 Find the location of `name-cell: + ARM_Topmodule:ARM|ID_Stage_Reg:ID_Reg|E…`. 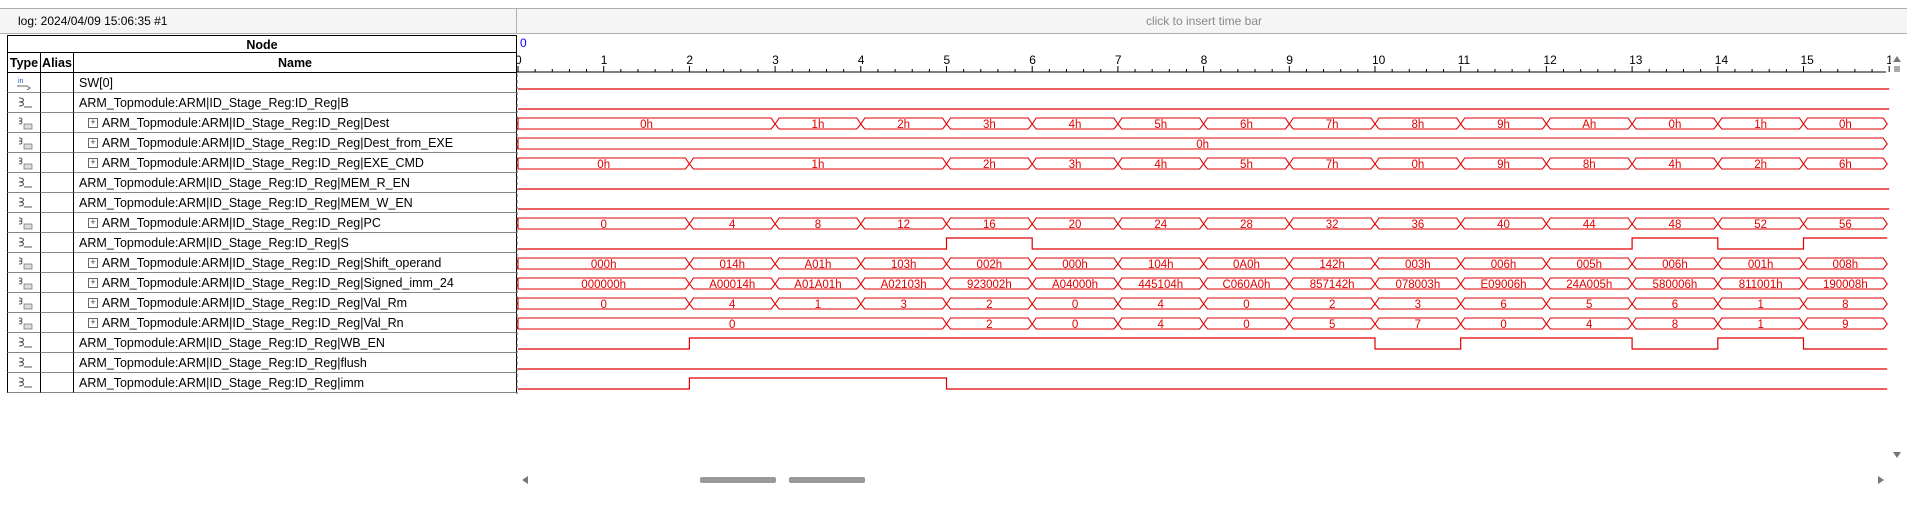

name-cell: + ARM_Topmodule:ARM|ID_Stage_Reg:ID_Reg|E… is located at coordinates (295, 163).